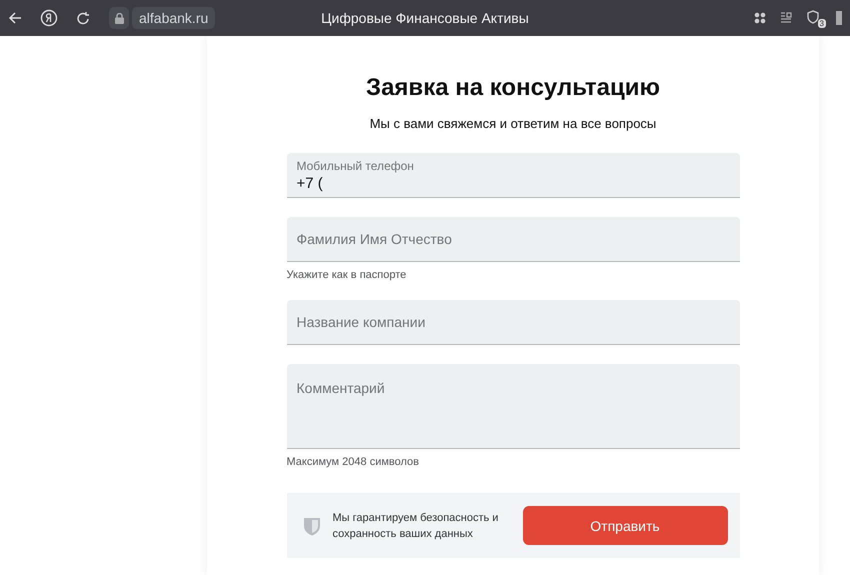 This screenshot has height=575, width=850. I want to click on browser-logo-icon, so click(49, 18).